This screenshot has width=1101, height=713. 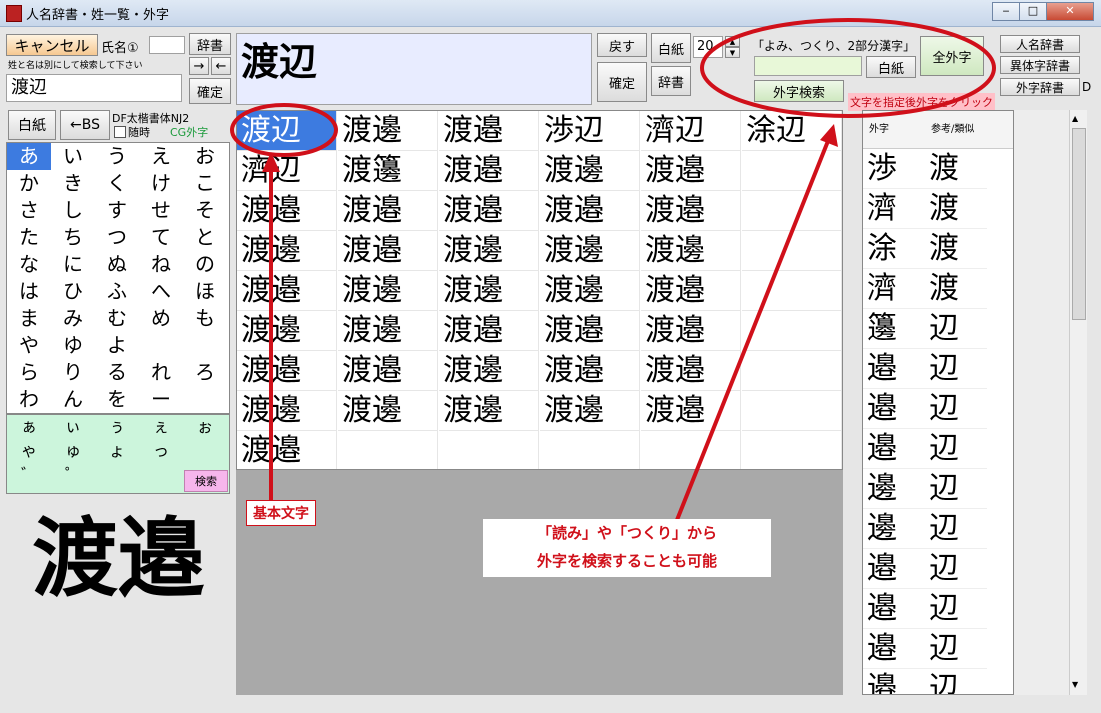 What do you see at coordinates (284, 130) in the screenshot?
I see `highlight-circle-basic` at bounding box center [284, 130].